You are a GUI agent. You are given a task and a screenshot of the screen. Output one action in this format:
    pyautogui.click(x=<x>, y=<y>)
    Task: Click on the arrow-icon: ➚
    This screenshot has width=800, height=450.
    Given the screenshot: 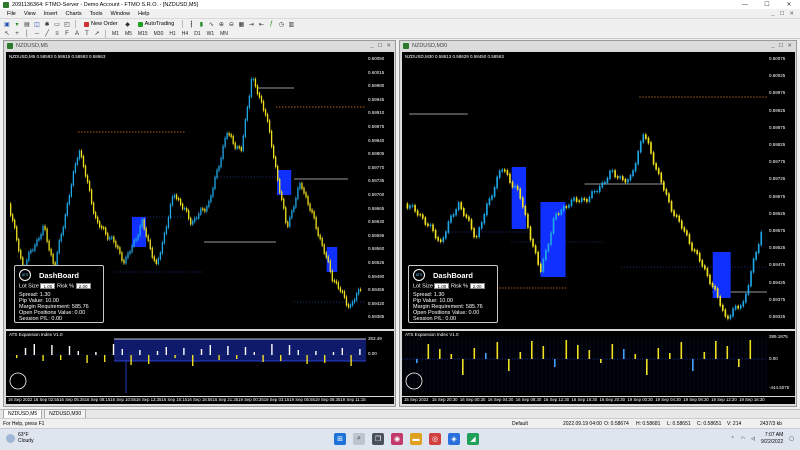 What is the action you would take?
    pyautogui.click(x=97, y=34)
    